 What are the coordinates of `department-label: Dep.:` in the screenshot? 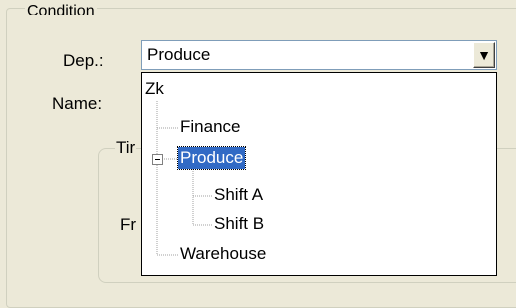 It's located at (83, 60).